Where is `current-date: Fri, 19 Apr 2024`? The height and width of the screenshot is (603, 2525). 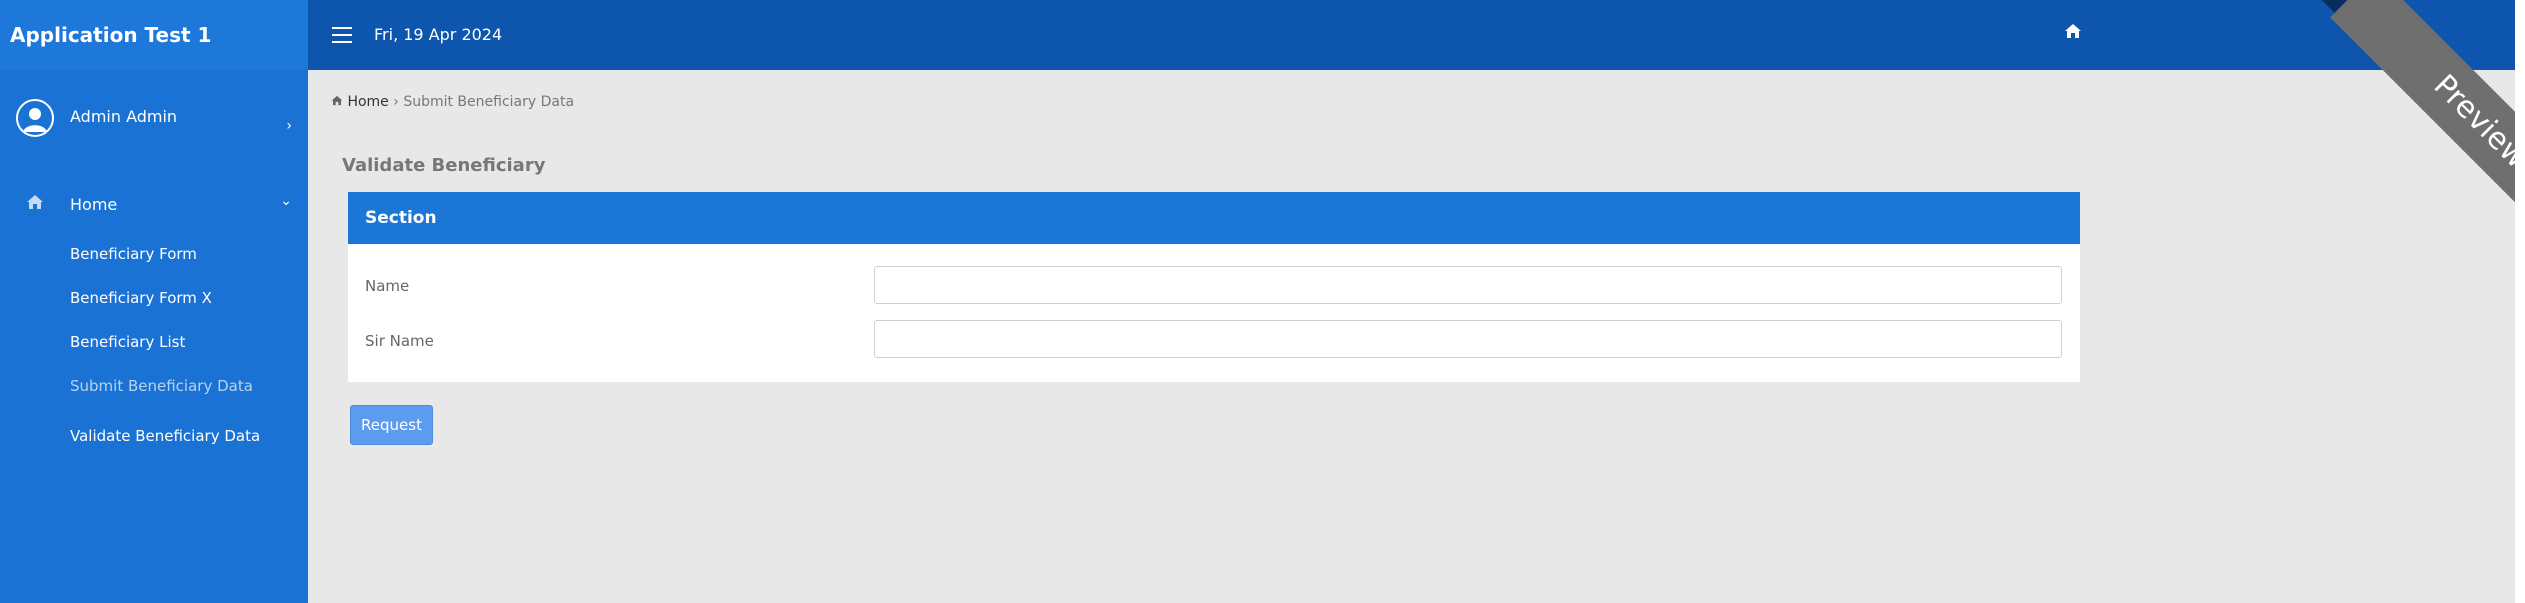 current-date: Fri, 19 Apr 2024 is located at coordinates (438, 34).